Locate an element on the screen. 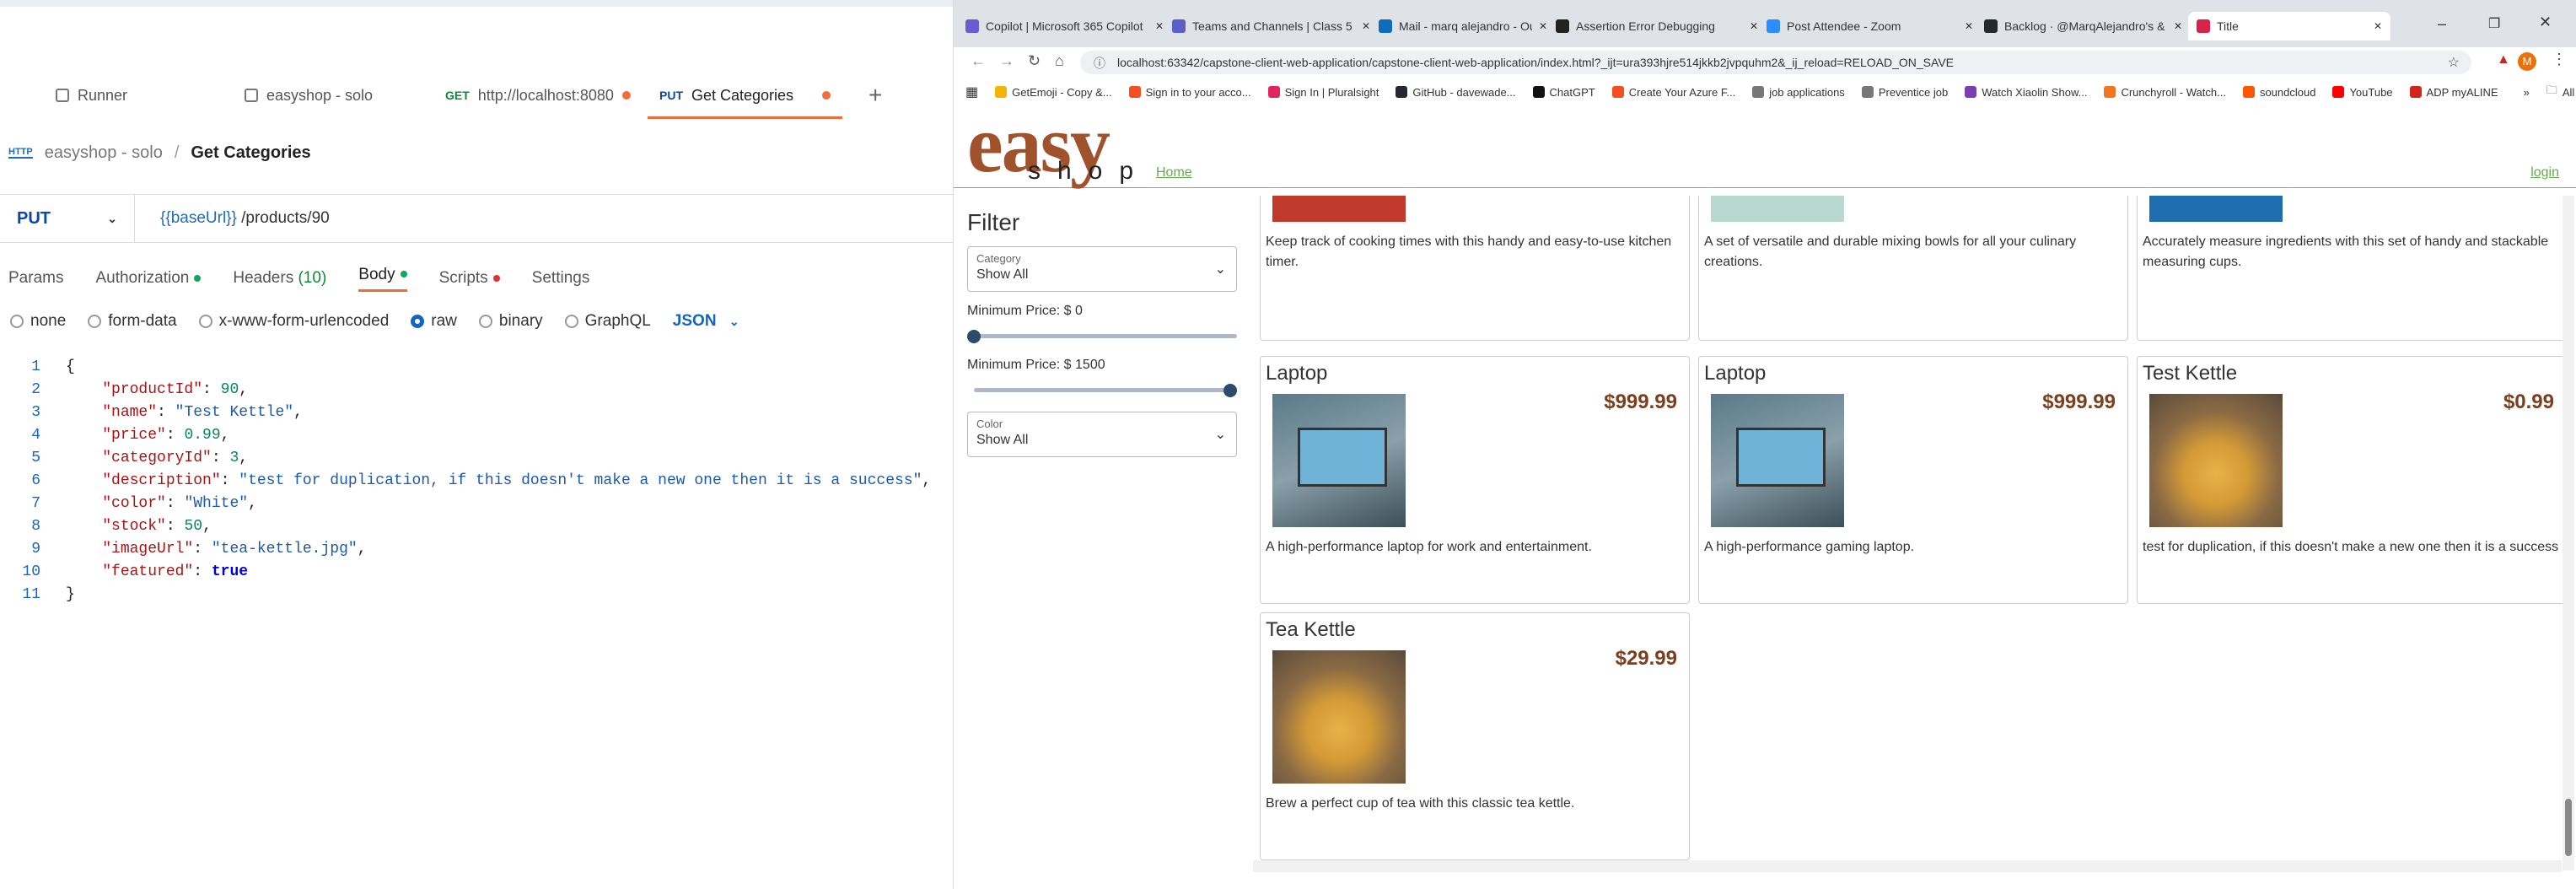 Image resolution: width=2576 pixels, height=889 pixels. bookmark-star-icon: ☆ is located at coordinates (2454, 63).